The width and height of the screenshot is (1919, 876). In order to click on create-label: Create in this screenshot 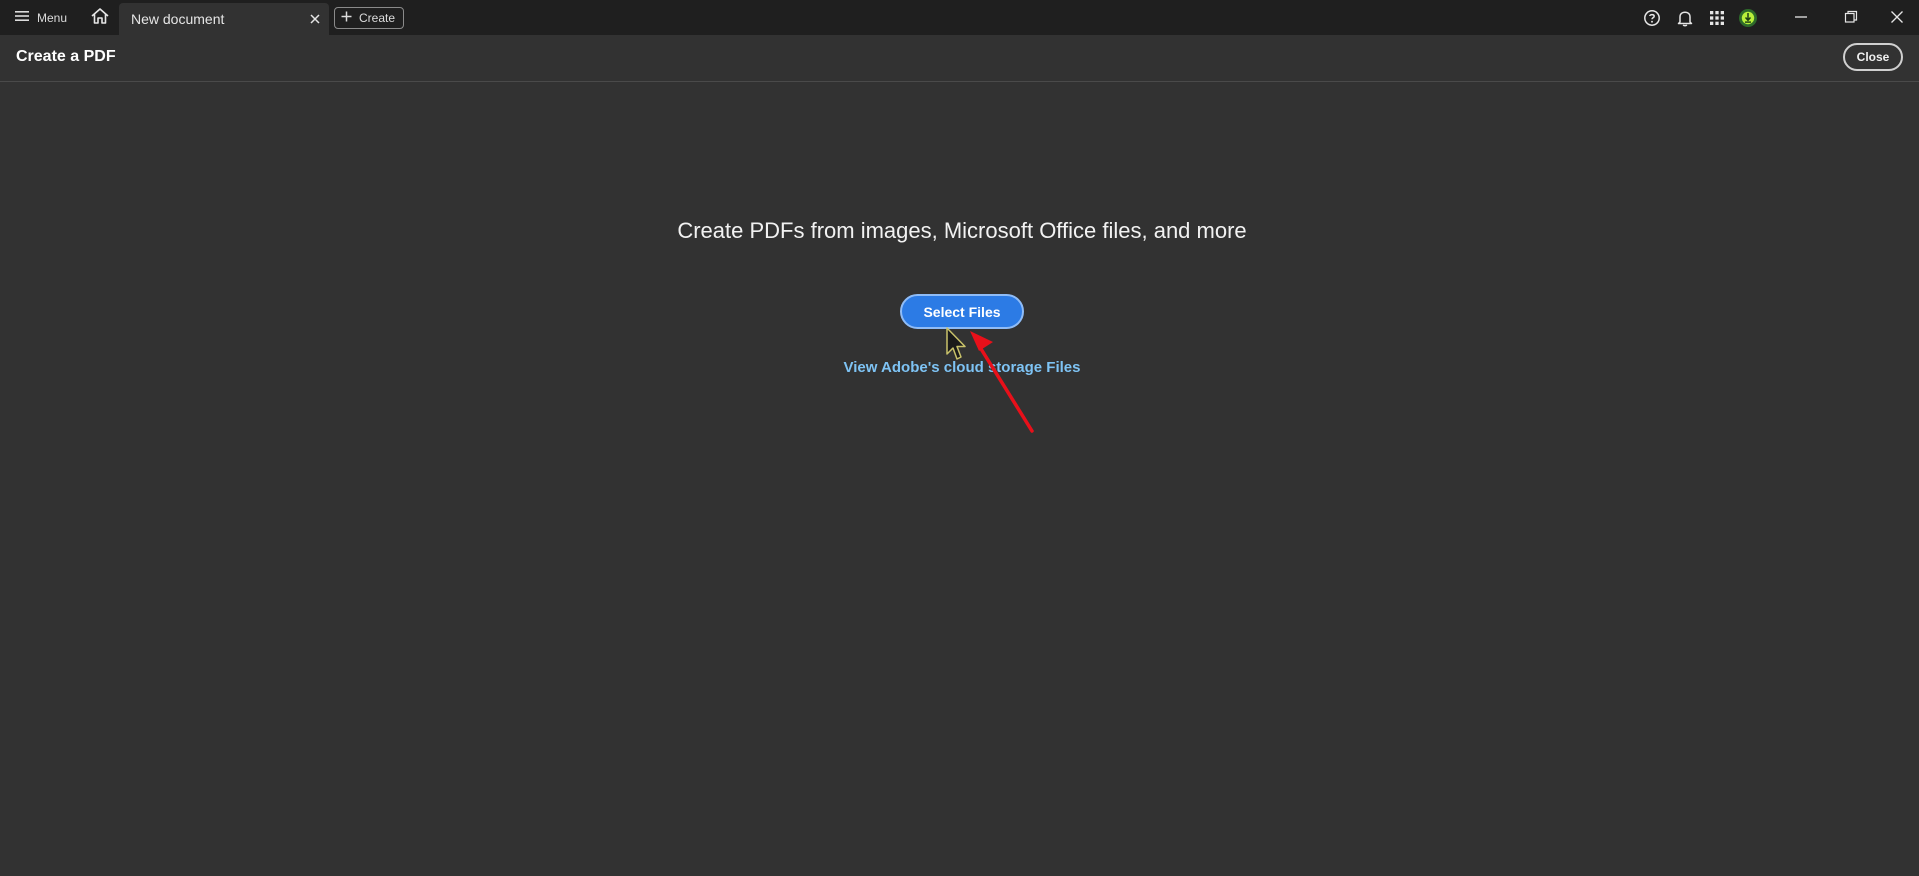, I will do `click(377, 18)`.